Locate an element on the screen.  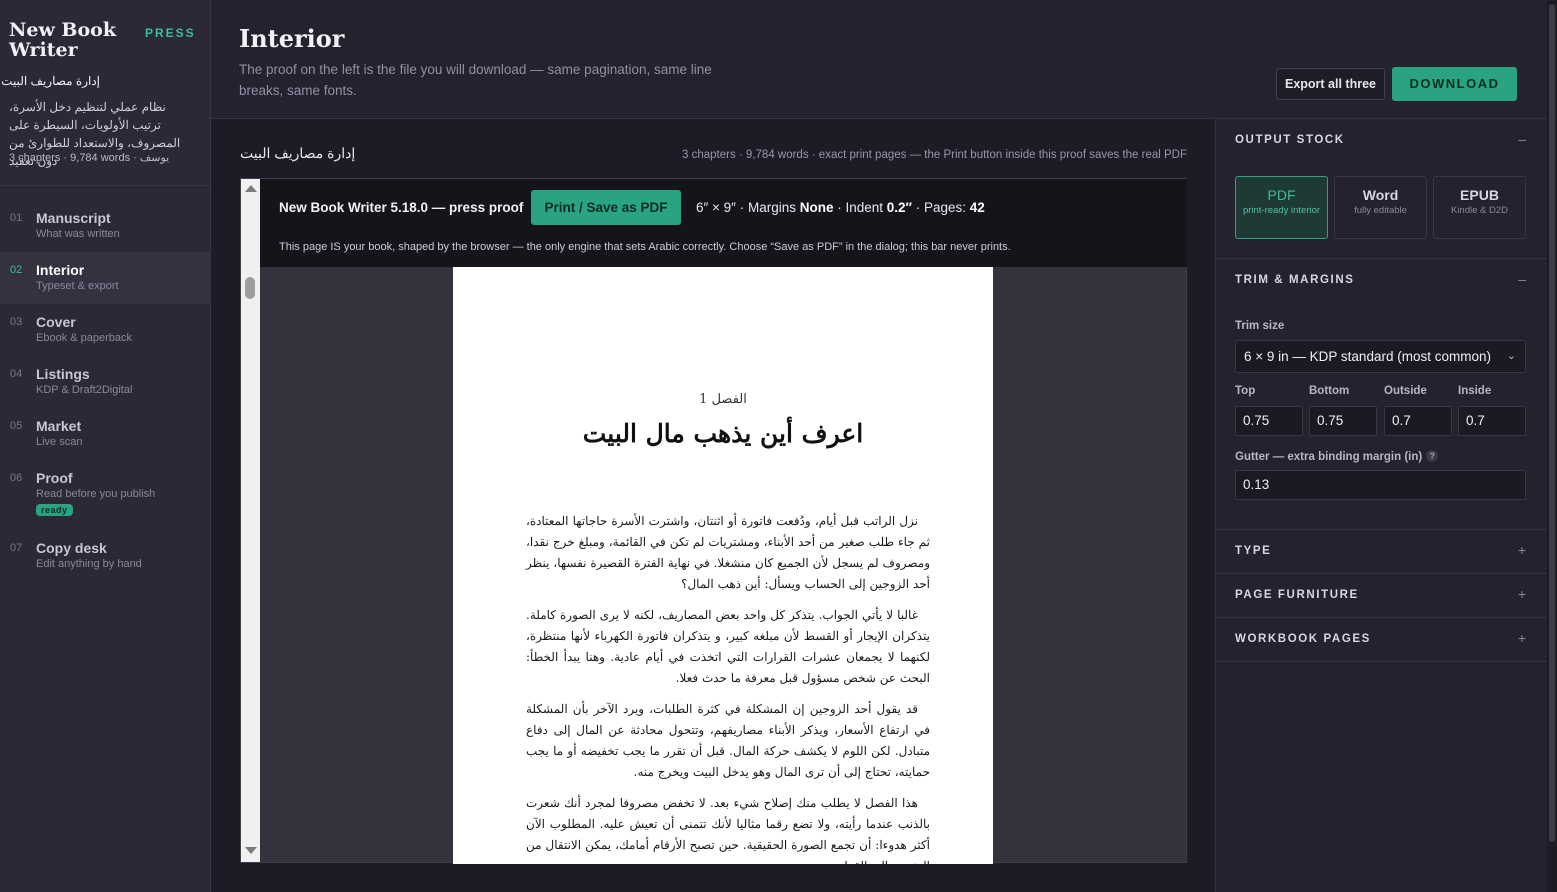
stock-desc: fully editable is located at coordinates (1380, 210).